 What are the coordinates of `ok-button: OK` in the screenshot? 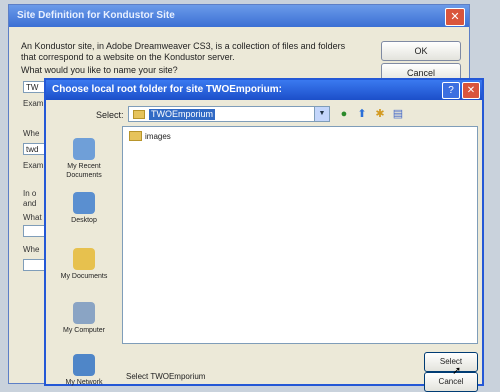 It's located at (421, 51).